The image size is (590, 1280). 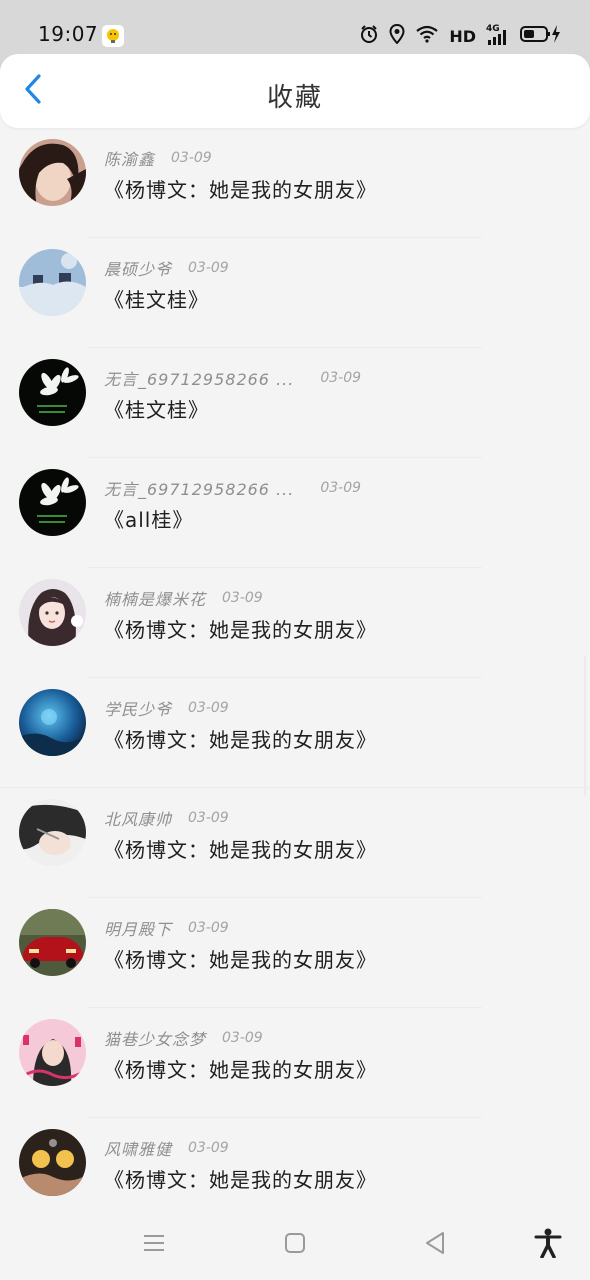 I want to click on scrollbar, so click(x=585, y=726).